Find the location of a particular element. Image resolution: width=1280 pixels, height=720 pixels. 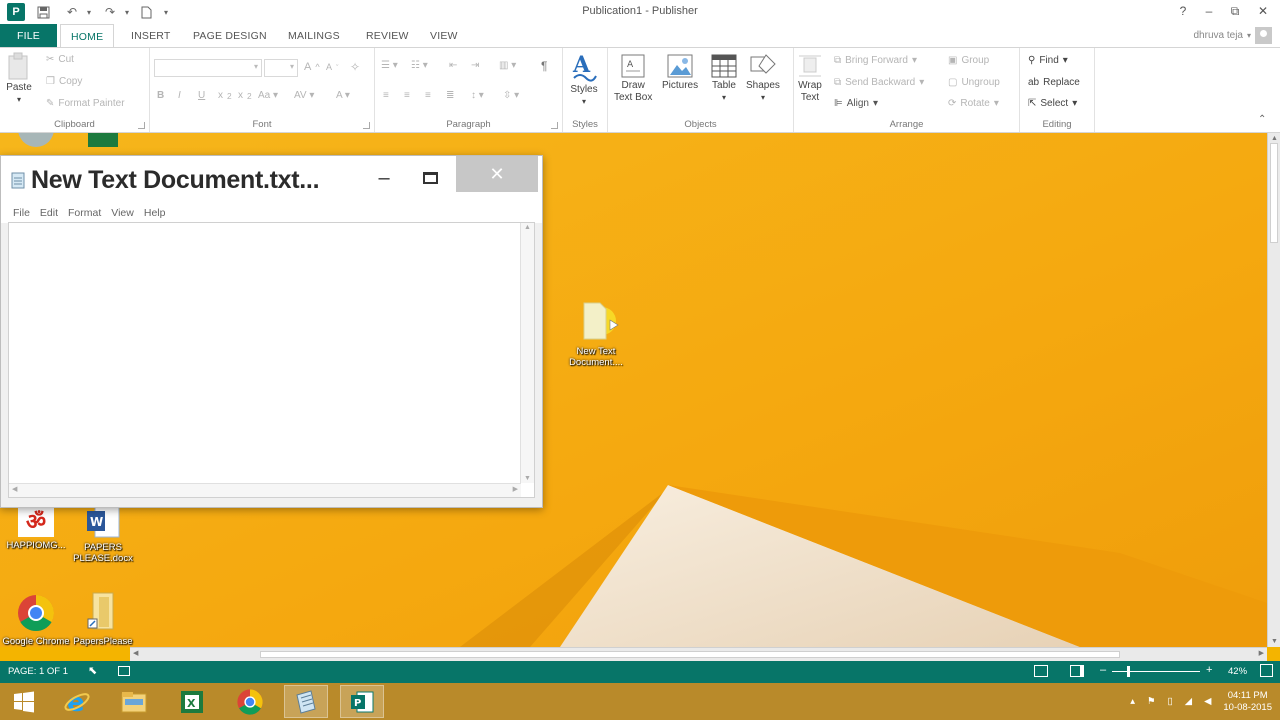

grow-font-button: A ^ is located at coordinates (312, 67).